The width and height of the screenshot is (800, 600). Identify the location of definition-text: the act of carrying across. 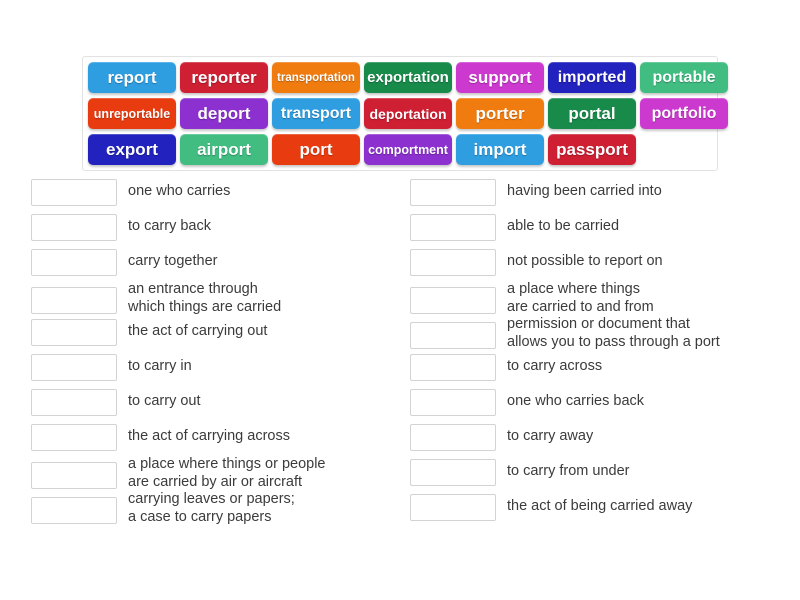
(209, 436).